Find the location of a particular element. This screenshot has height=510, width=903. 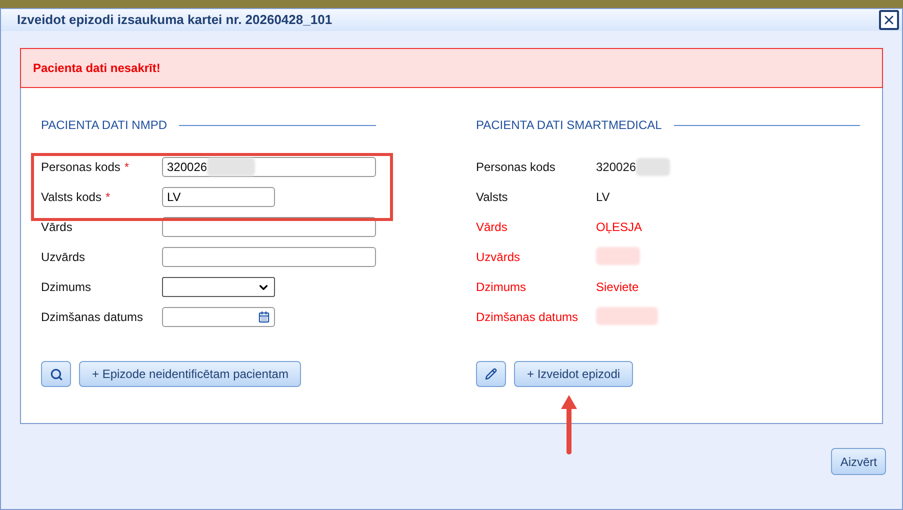

date-field is located at coordinates (218, 317).